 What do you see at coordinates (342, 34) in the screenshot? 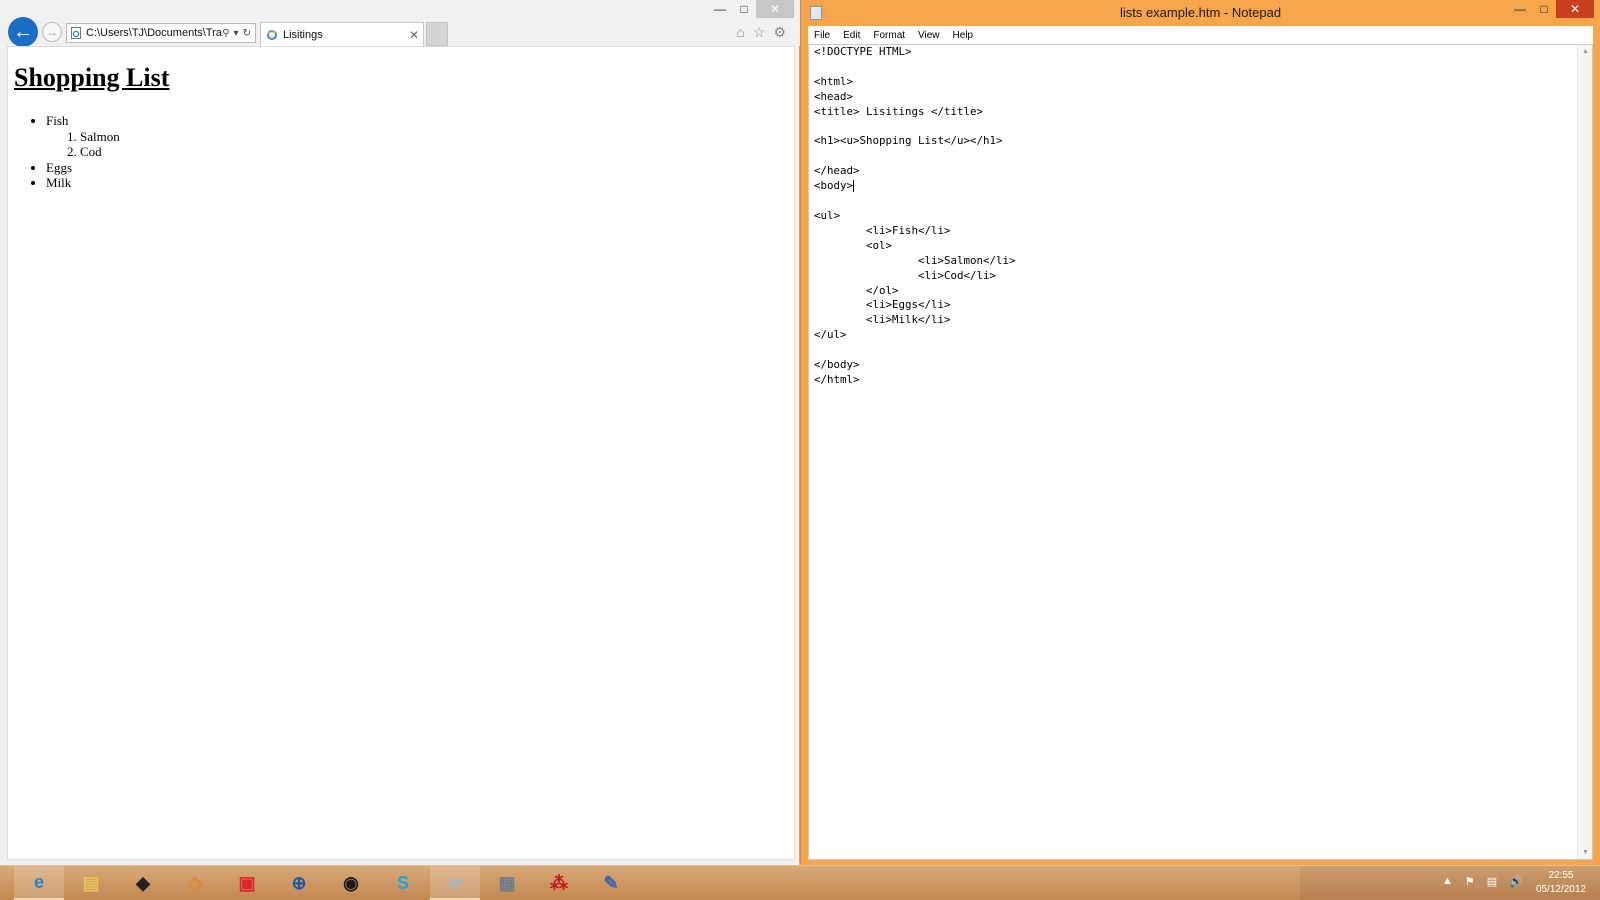
I see `tab-lisitings: Lisitings ✕` at bounding box center [342, 34].